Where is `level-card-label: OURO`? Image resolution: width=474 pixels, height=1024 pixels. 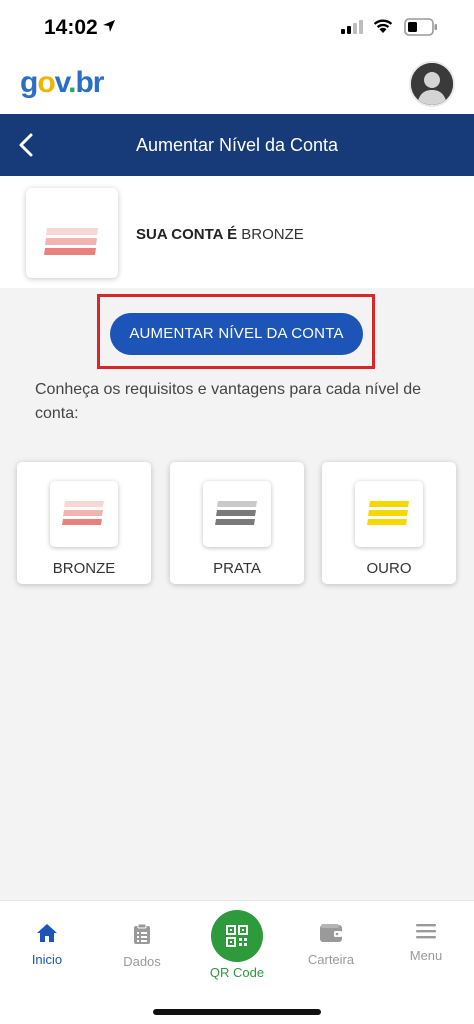
level-card-label: OURO is located at coordinates (389, 568).